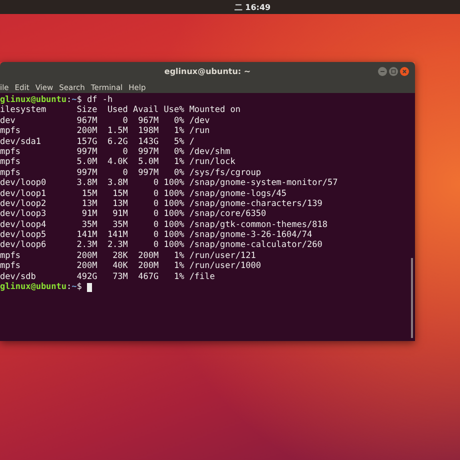  I want to click on table-cell: 1.5M, so click(117, 131).